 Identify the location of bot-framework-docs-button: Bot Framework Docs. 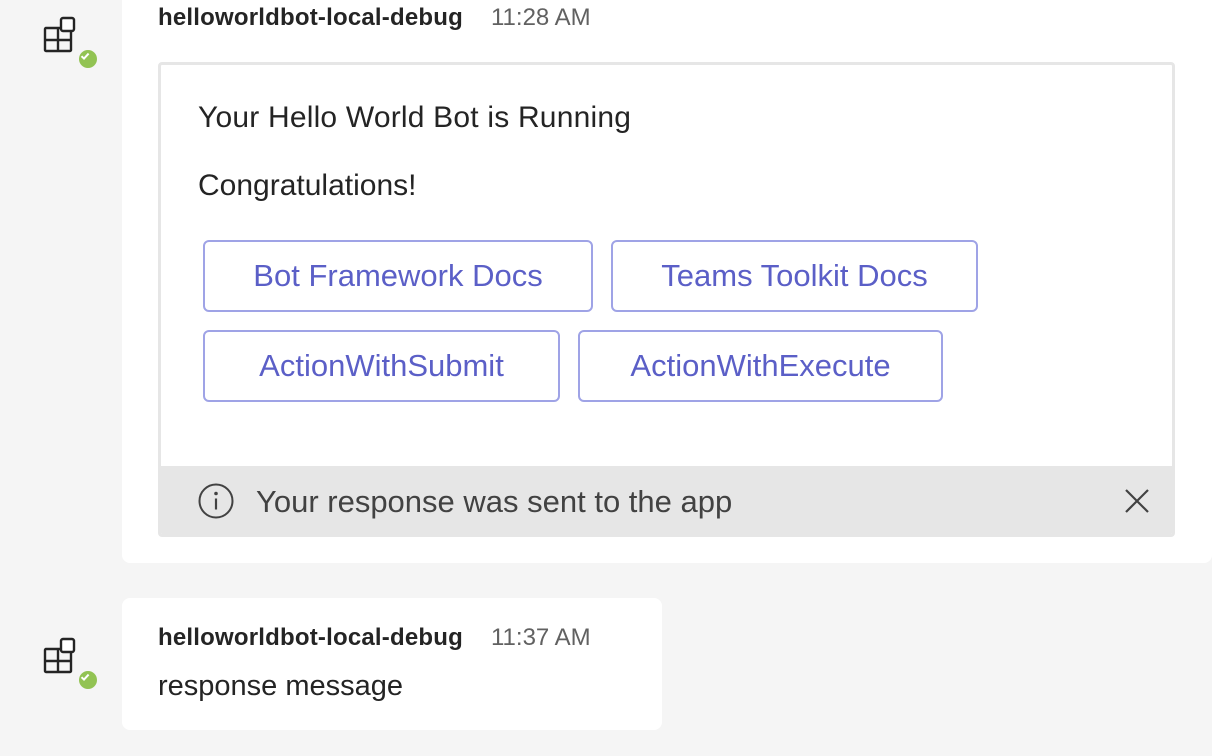
(398, 276).